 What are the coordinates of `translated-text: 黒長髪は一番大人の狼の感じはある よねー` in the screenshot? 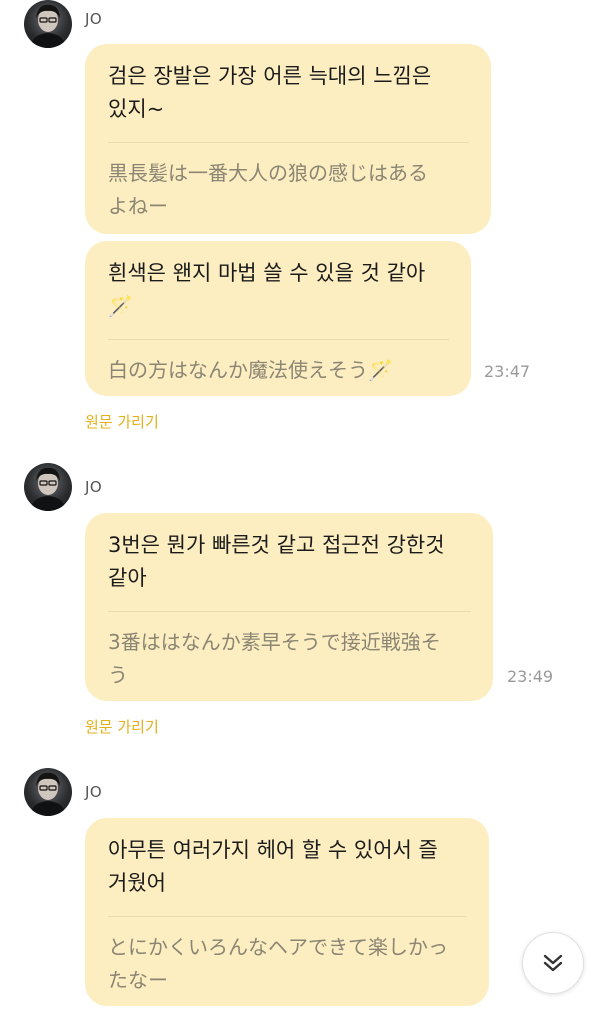 It's located at (268, 189).